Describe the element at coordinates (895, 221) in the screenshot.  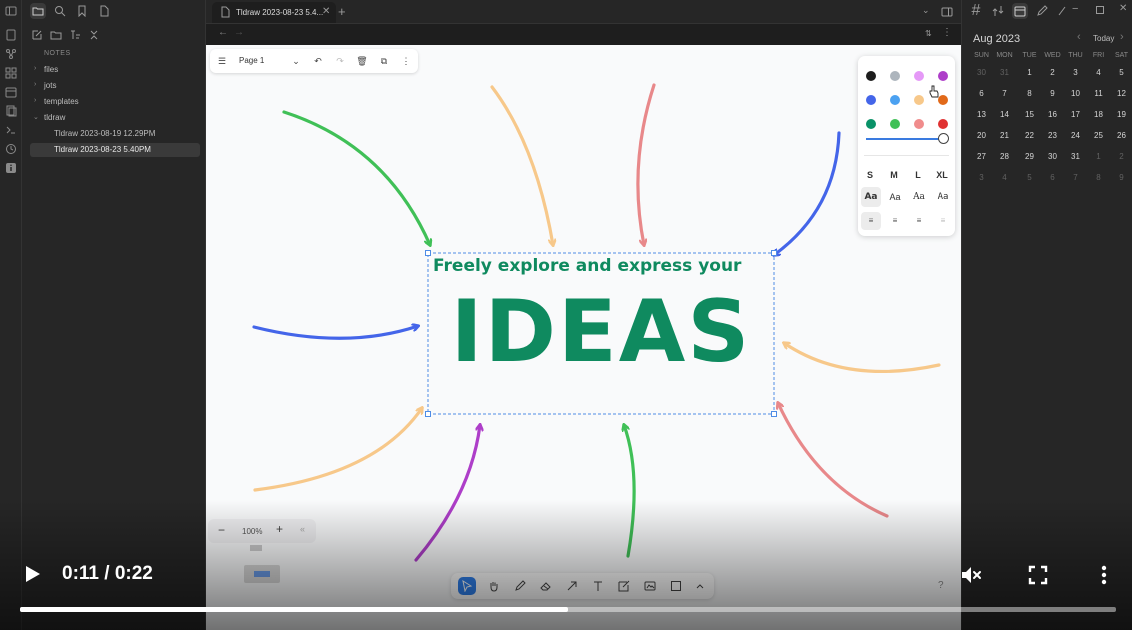
I see `align-center-icon: ≡` at that location.